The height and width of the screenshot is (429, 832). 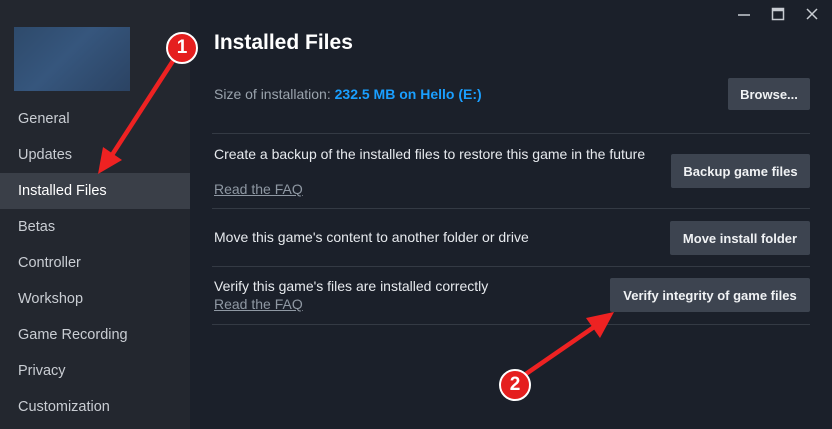 I want to click on annotation-arrow-2-line, so click(x=557, y=352).